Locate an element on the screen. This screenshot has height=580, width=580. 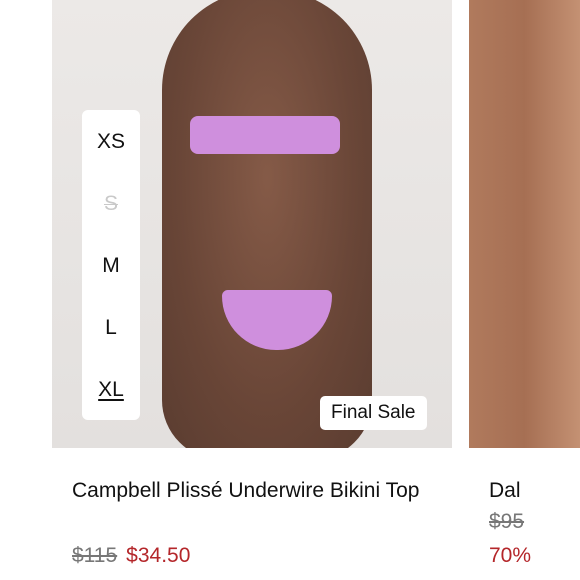
next-product-image is located at coordinates (524, 224).